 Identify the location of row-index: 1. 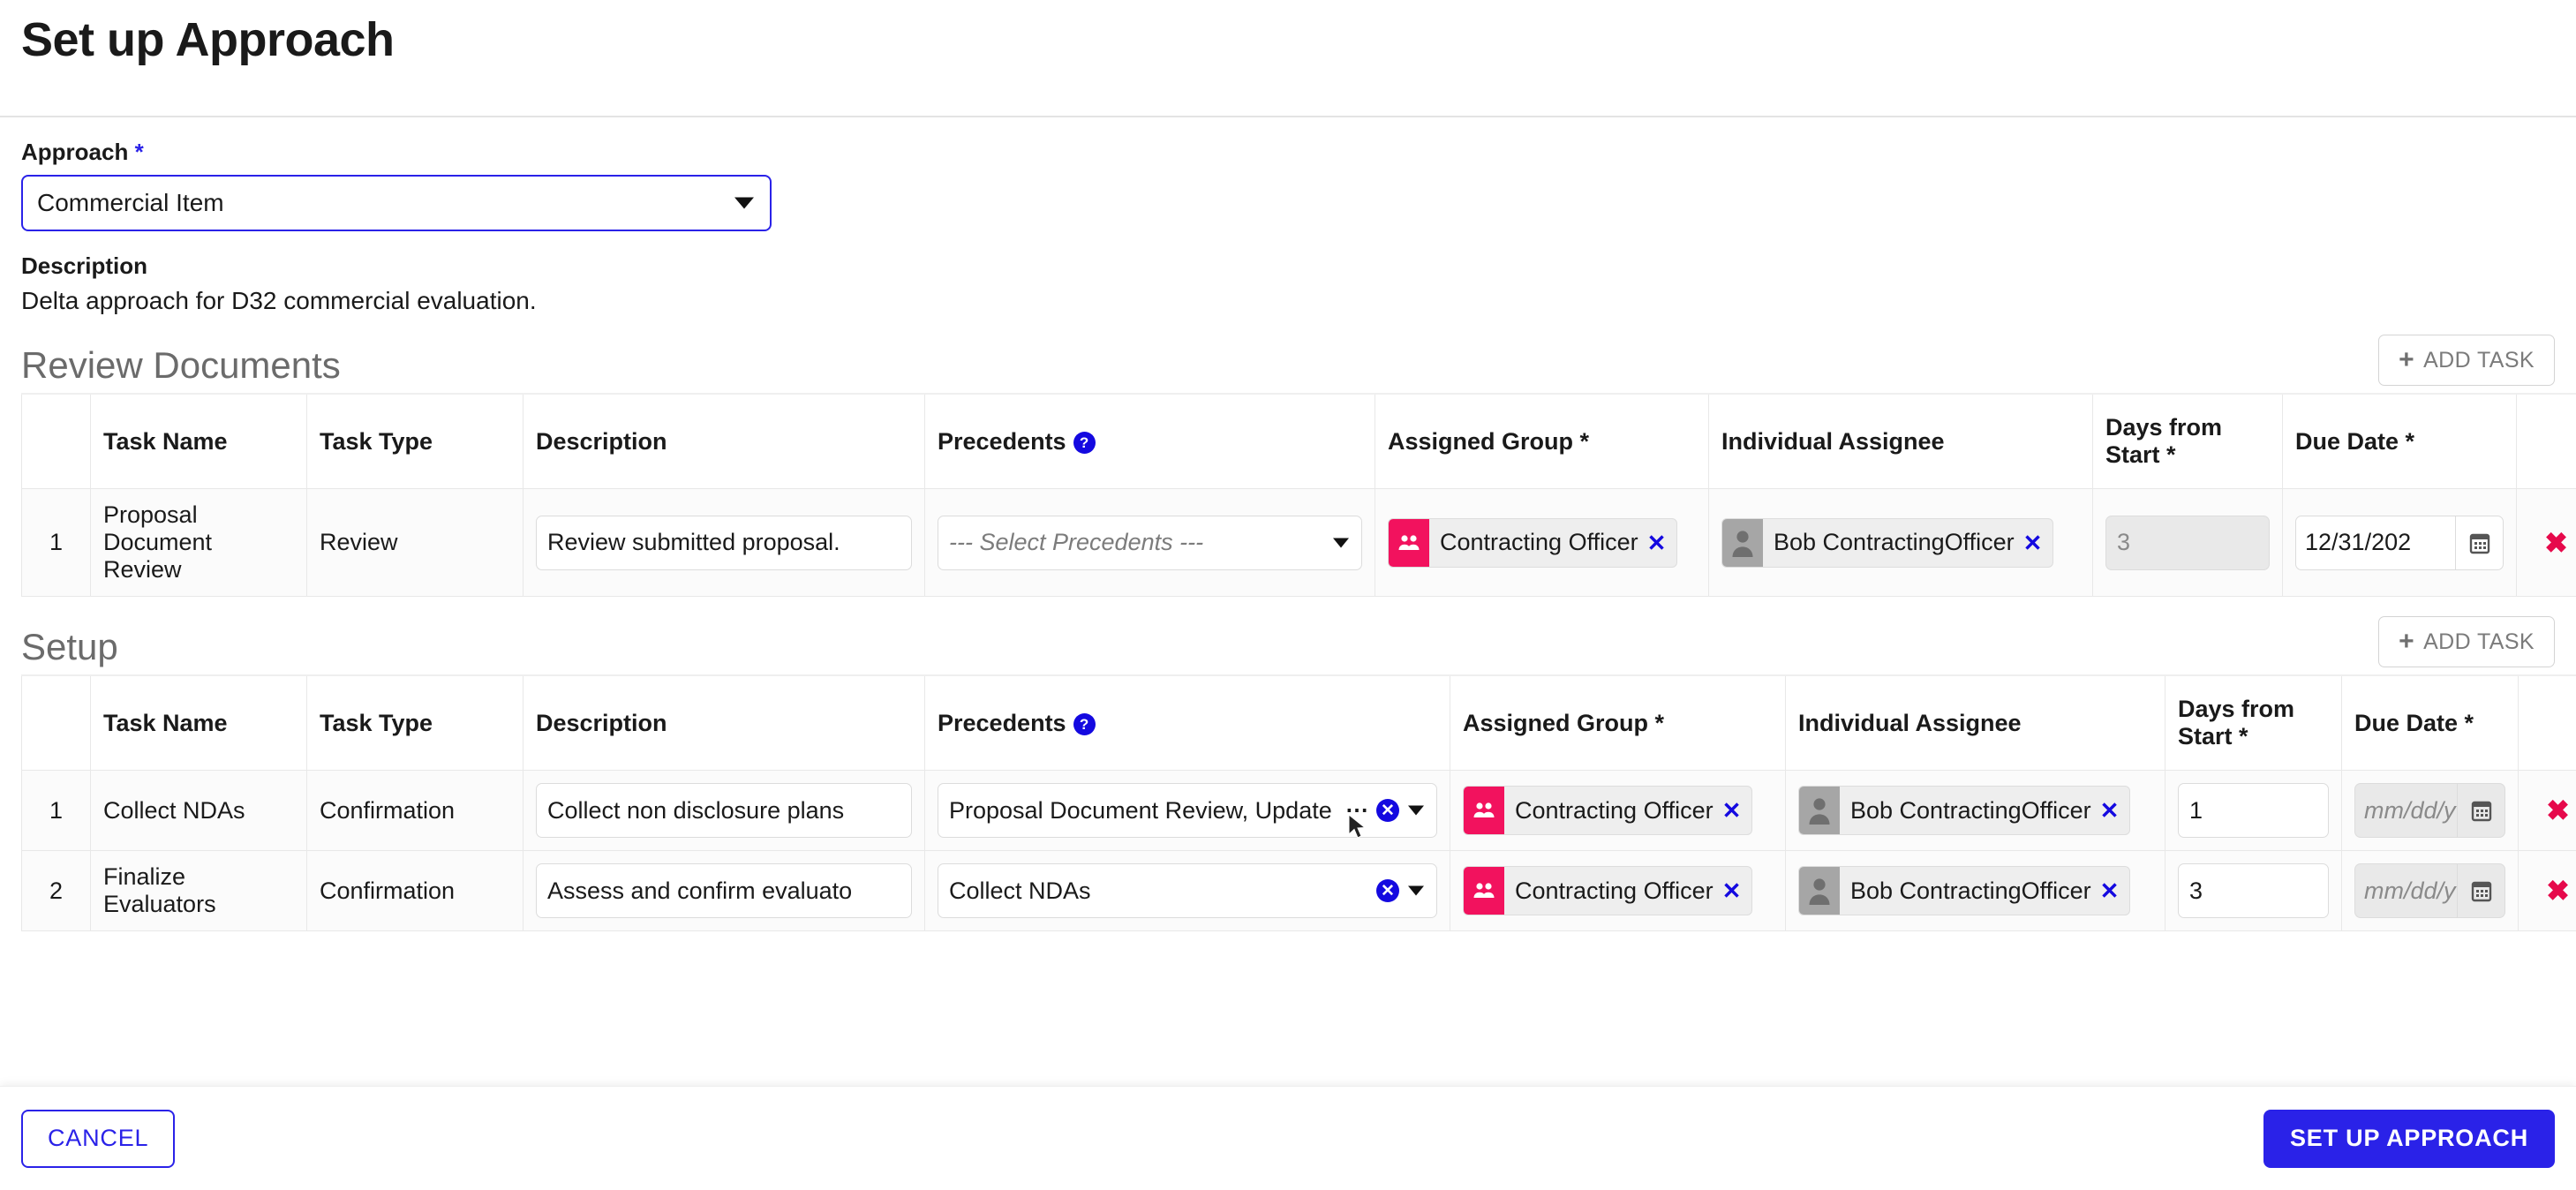
(56, 810).